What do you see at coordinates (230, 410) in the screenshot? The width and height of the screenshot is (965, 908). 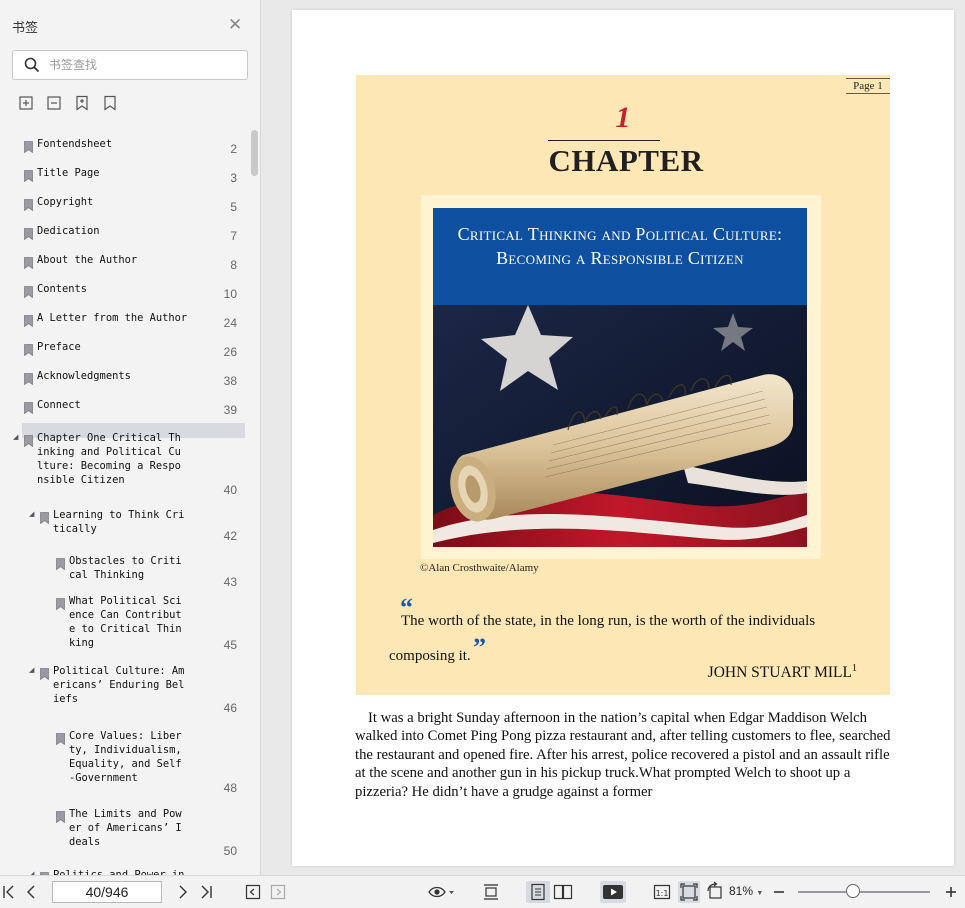 I see `bookmark-page-number: 39` at bounding box center [230, 410].